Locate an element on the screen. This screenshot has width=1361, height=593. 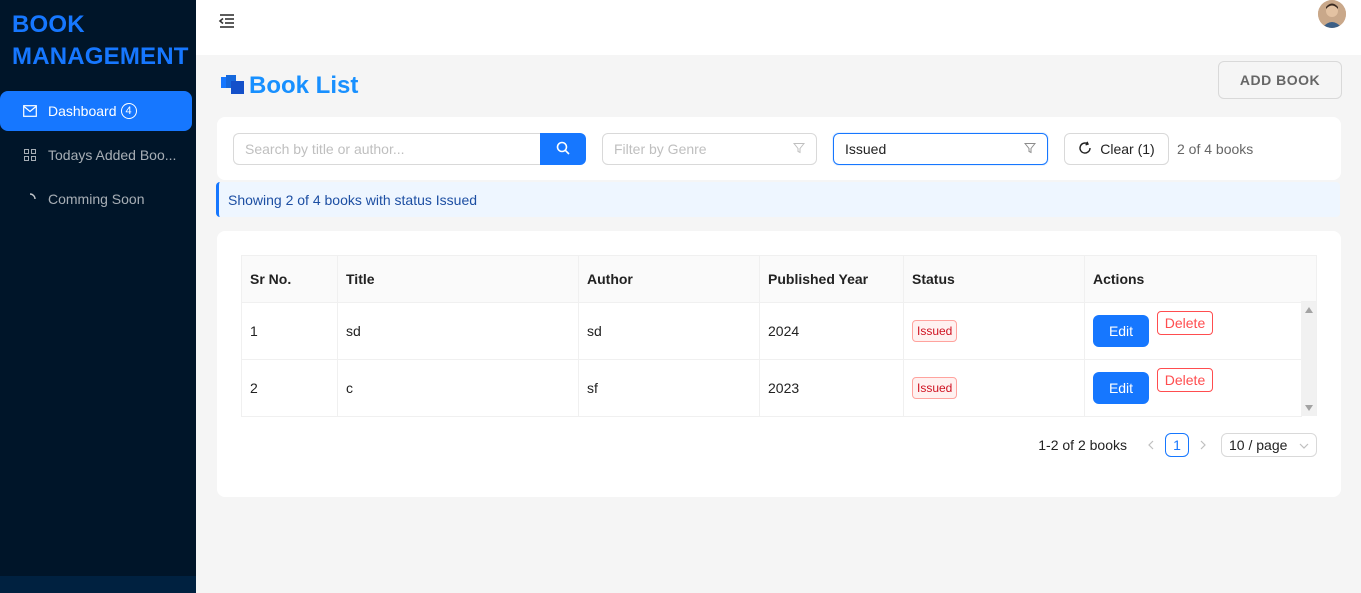
page-size-select: 10 / page is located at coordinates (1269, 445).